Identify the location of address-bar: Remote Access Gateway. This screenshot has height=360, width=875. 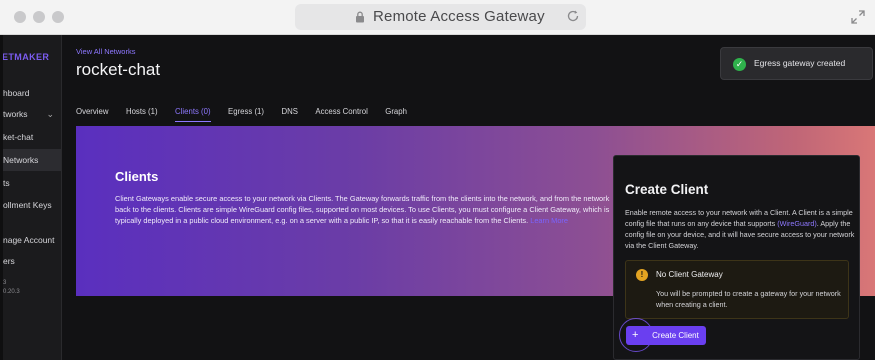
(440, 17).